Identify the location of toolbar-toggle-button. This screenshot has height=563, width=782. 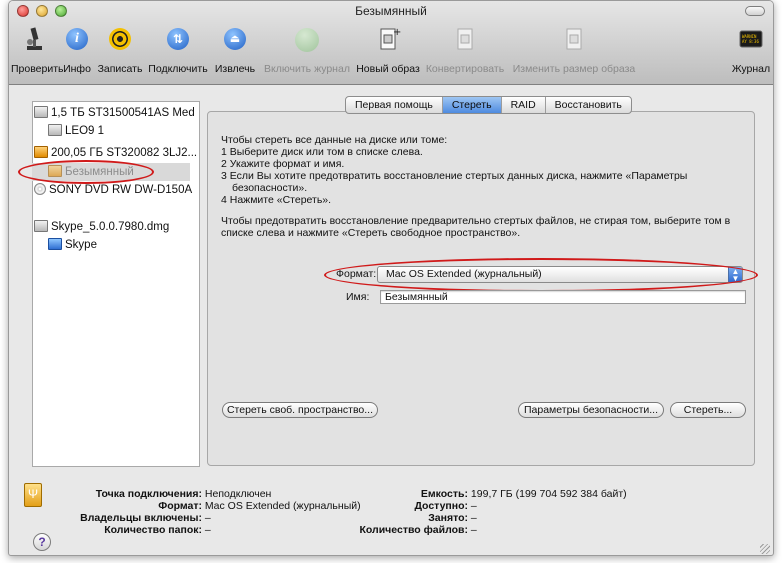
(755, 11).